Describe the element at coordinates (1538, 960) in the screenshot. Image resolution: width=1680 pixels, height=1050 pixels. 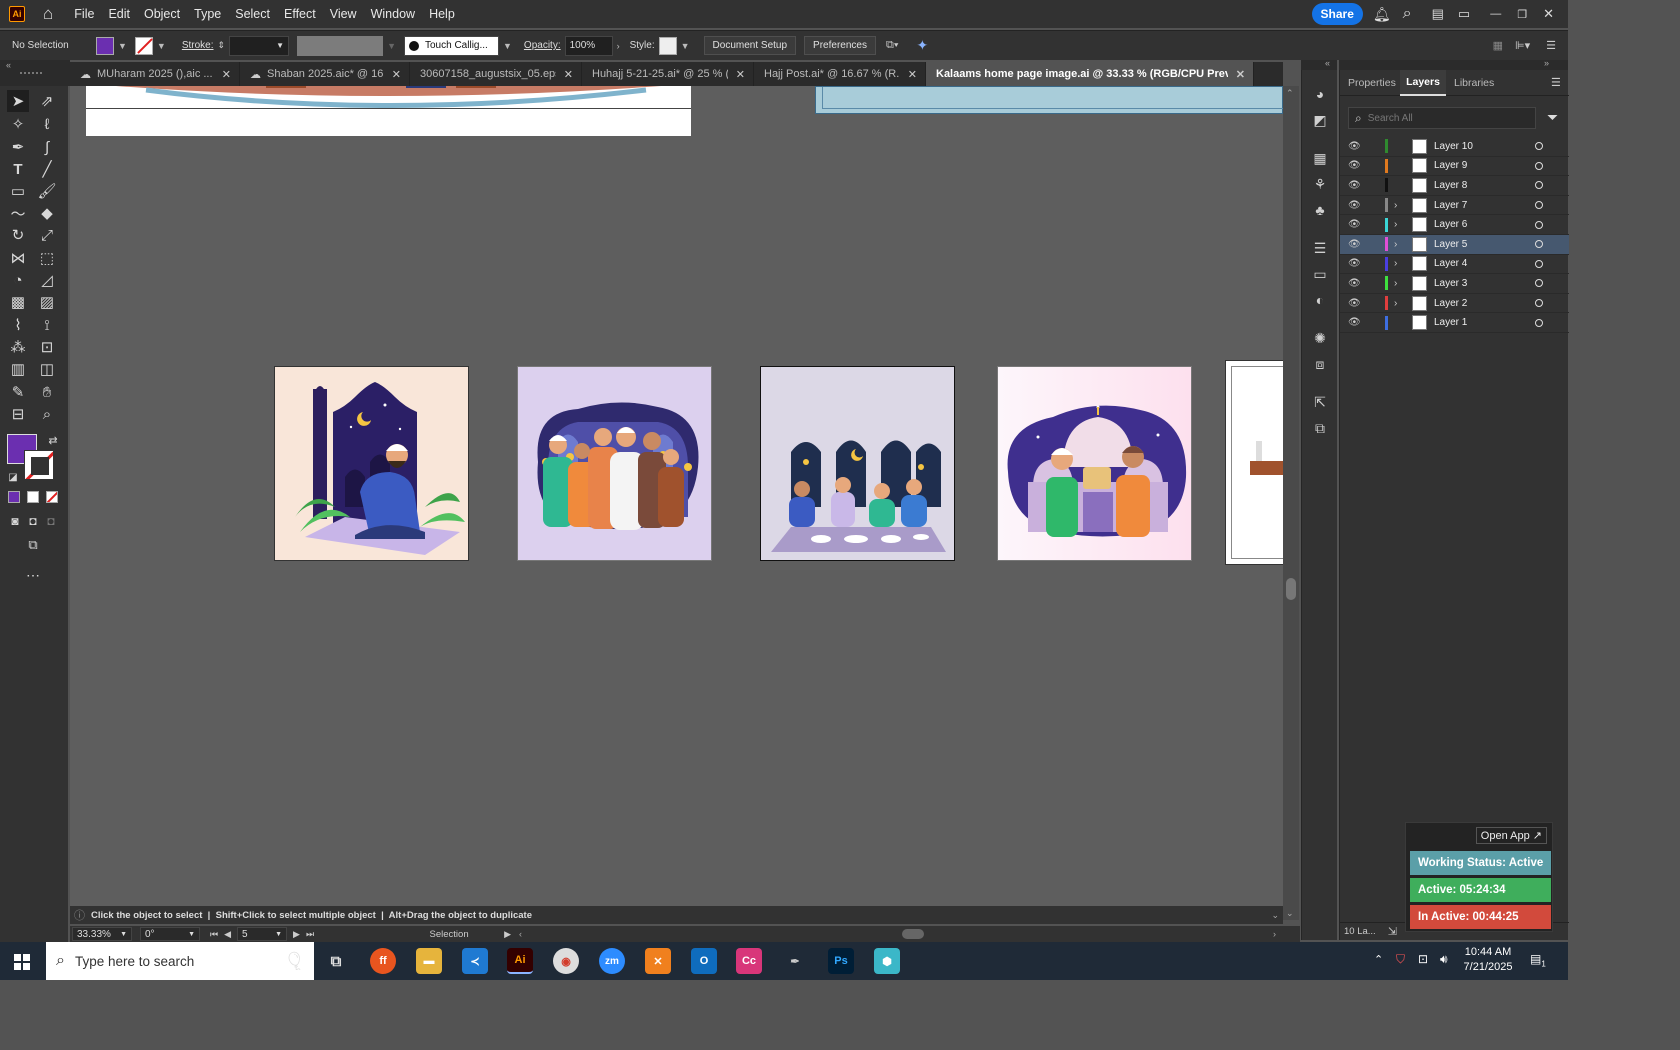
I see `notification-icon: ▤1` at that location.